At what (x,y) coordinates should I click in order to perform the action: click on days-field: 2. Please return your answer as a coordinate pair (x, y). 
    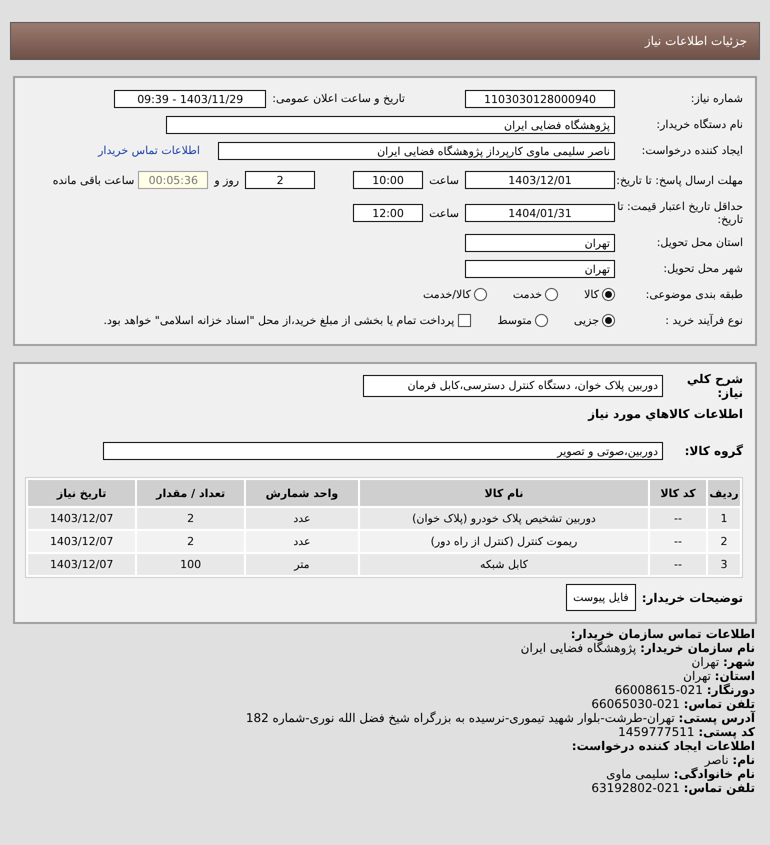
    Looking at the image, I should click on (280, 180).